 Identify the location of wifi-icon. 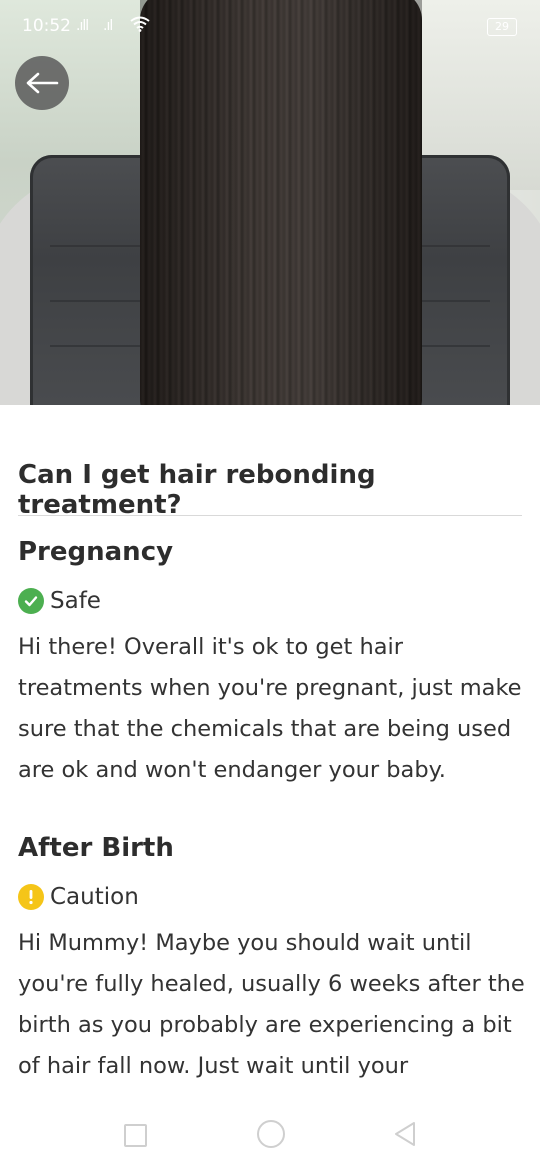
(140, 24).